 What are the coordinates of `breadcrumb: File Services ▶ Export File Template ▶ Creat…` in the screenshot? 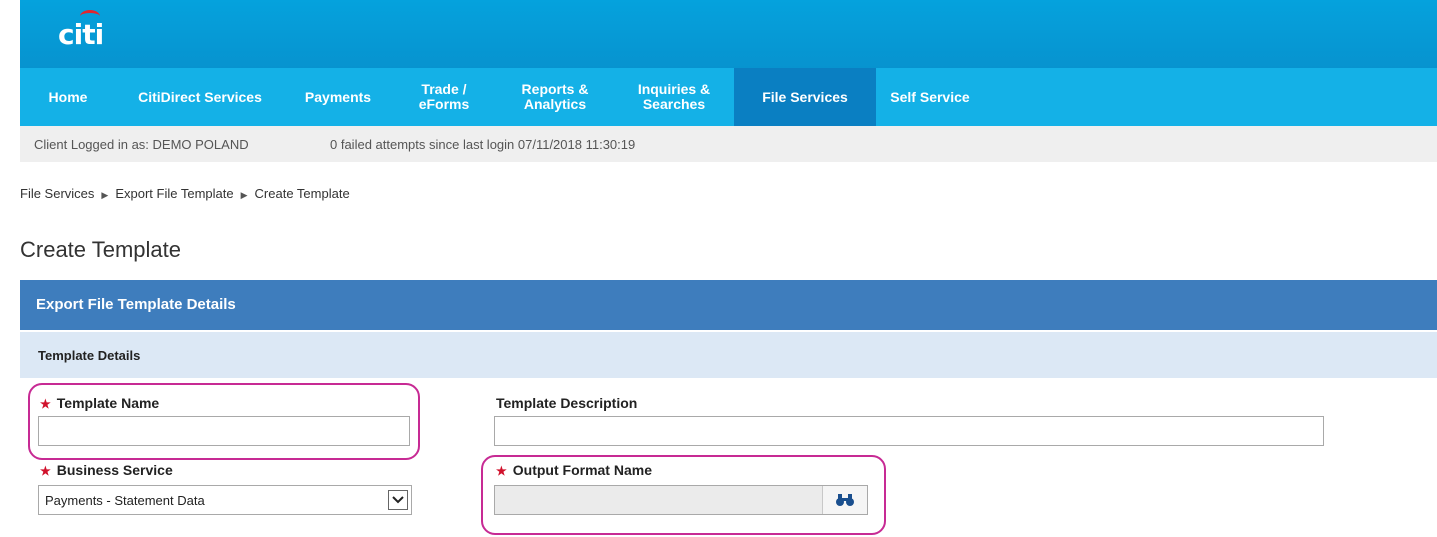 It's located at (185, 193).